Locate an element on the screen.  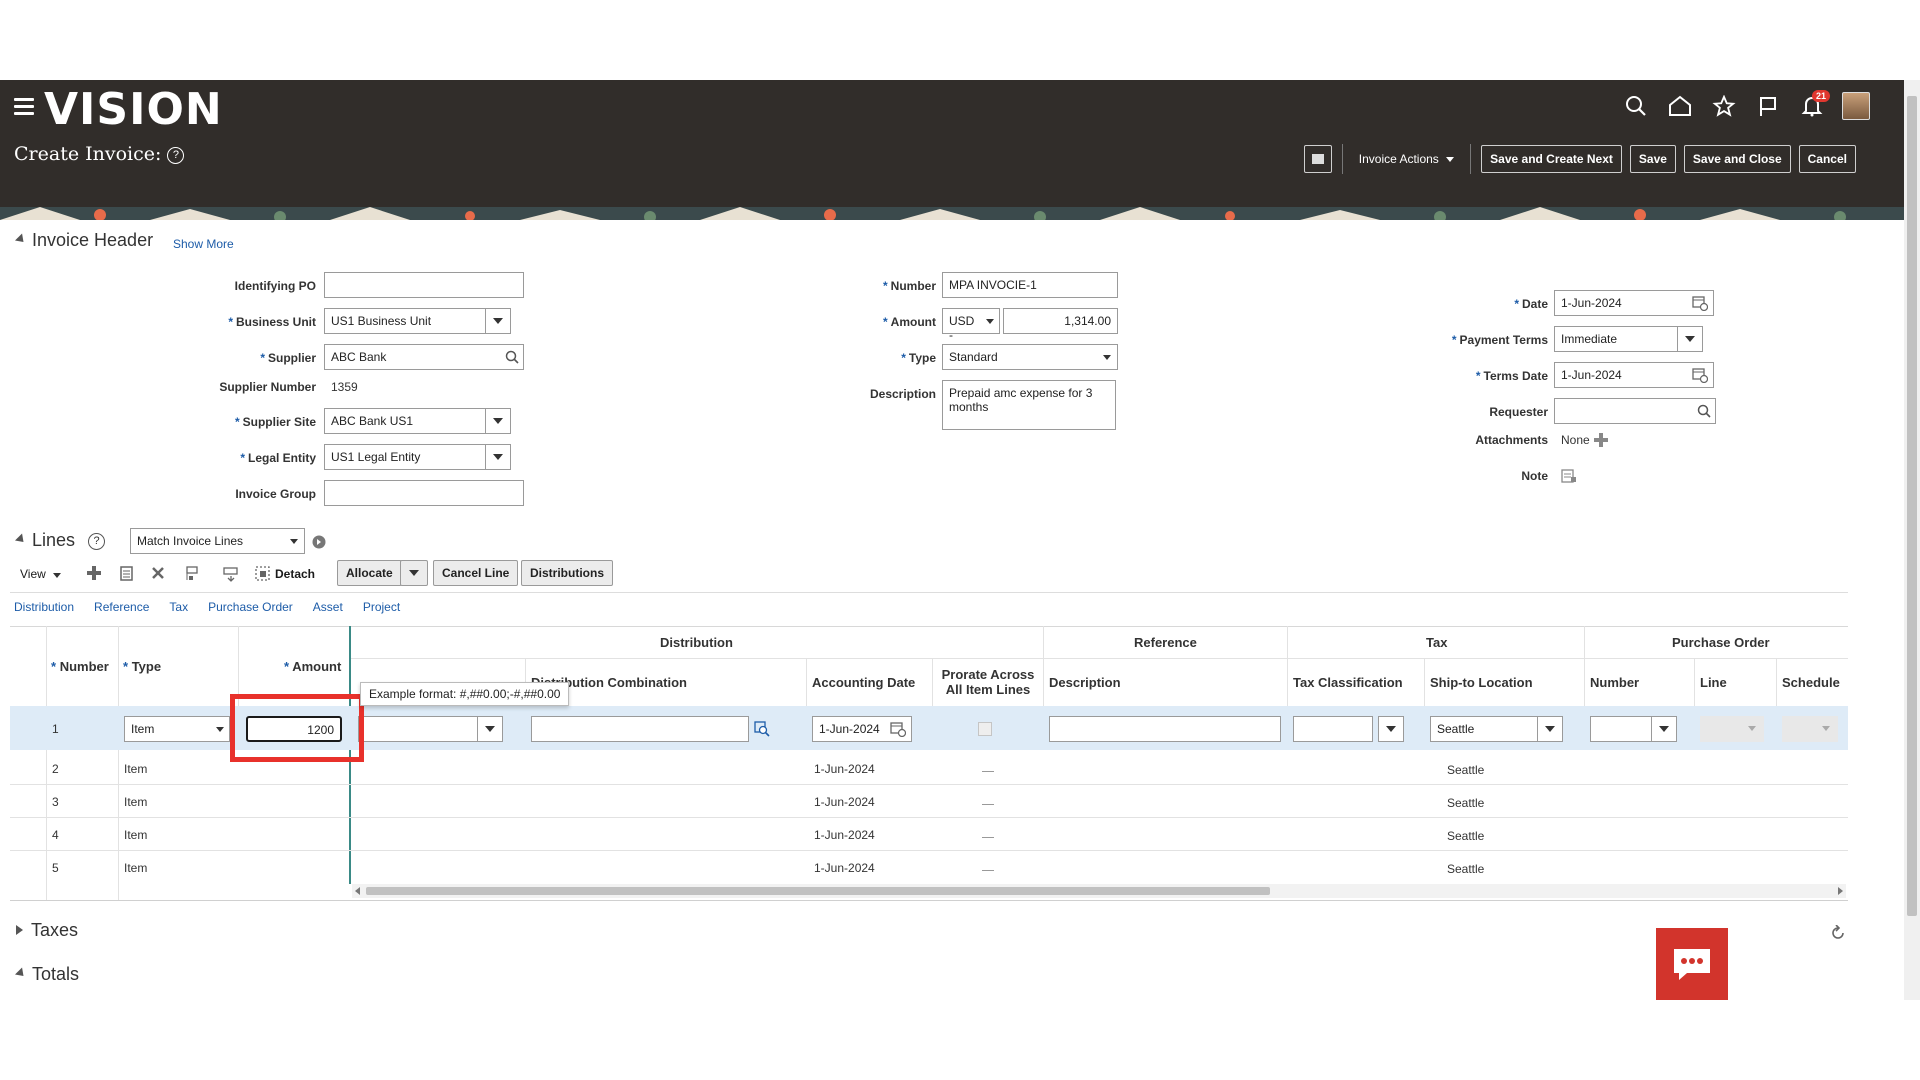
flag-icon is located at coordinates (1768, 106).